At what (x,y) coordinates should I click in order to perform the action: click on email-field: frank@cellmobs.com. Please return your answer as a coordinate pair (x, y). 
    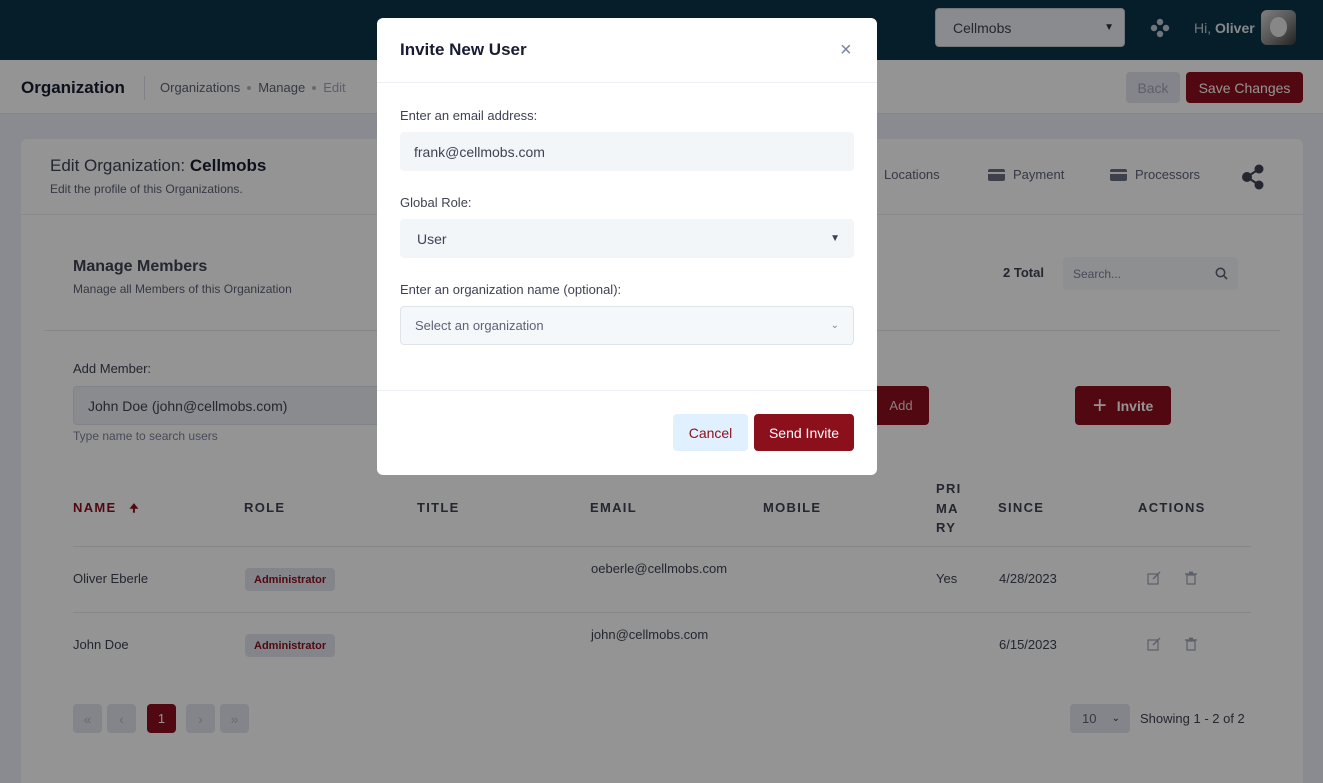
    Looking at the image, I should click on (627, 151).